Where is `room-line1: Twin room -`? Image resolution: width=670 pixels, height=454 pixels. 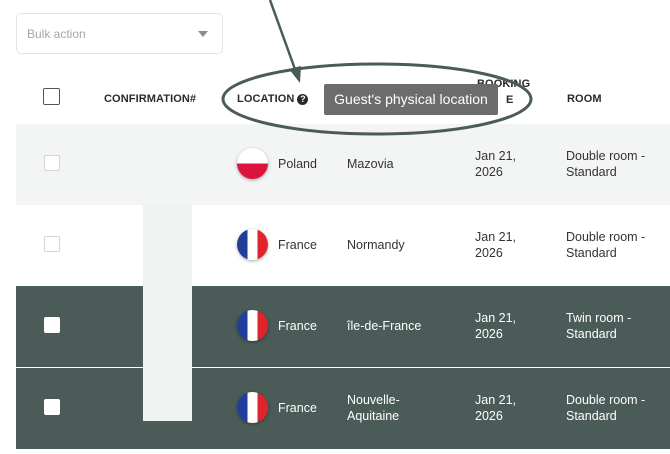
room-line1: Twin room - is located at coordinates (599, 318).